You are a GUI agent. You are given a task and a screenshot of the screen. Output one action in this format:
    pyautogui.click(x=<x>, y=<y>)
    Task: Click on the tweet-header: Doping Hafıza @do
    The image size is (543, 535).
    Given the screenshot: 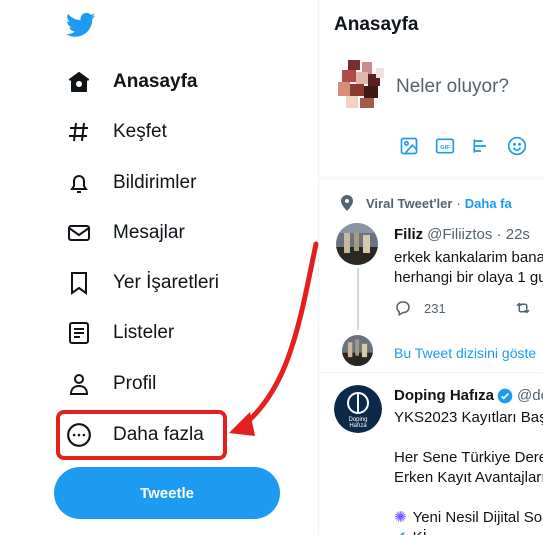 What is the action you would take?
    pyautogui.click(x=468, y=395)
    